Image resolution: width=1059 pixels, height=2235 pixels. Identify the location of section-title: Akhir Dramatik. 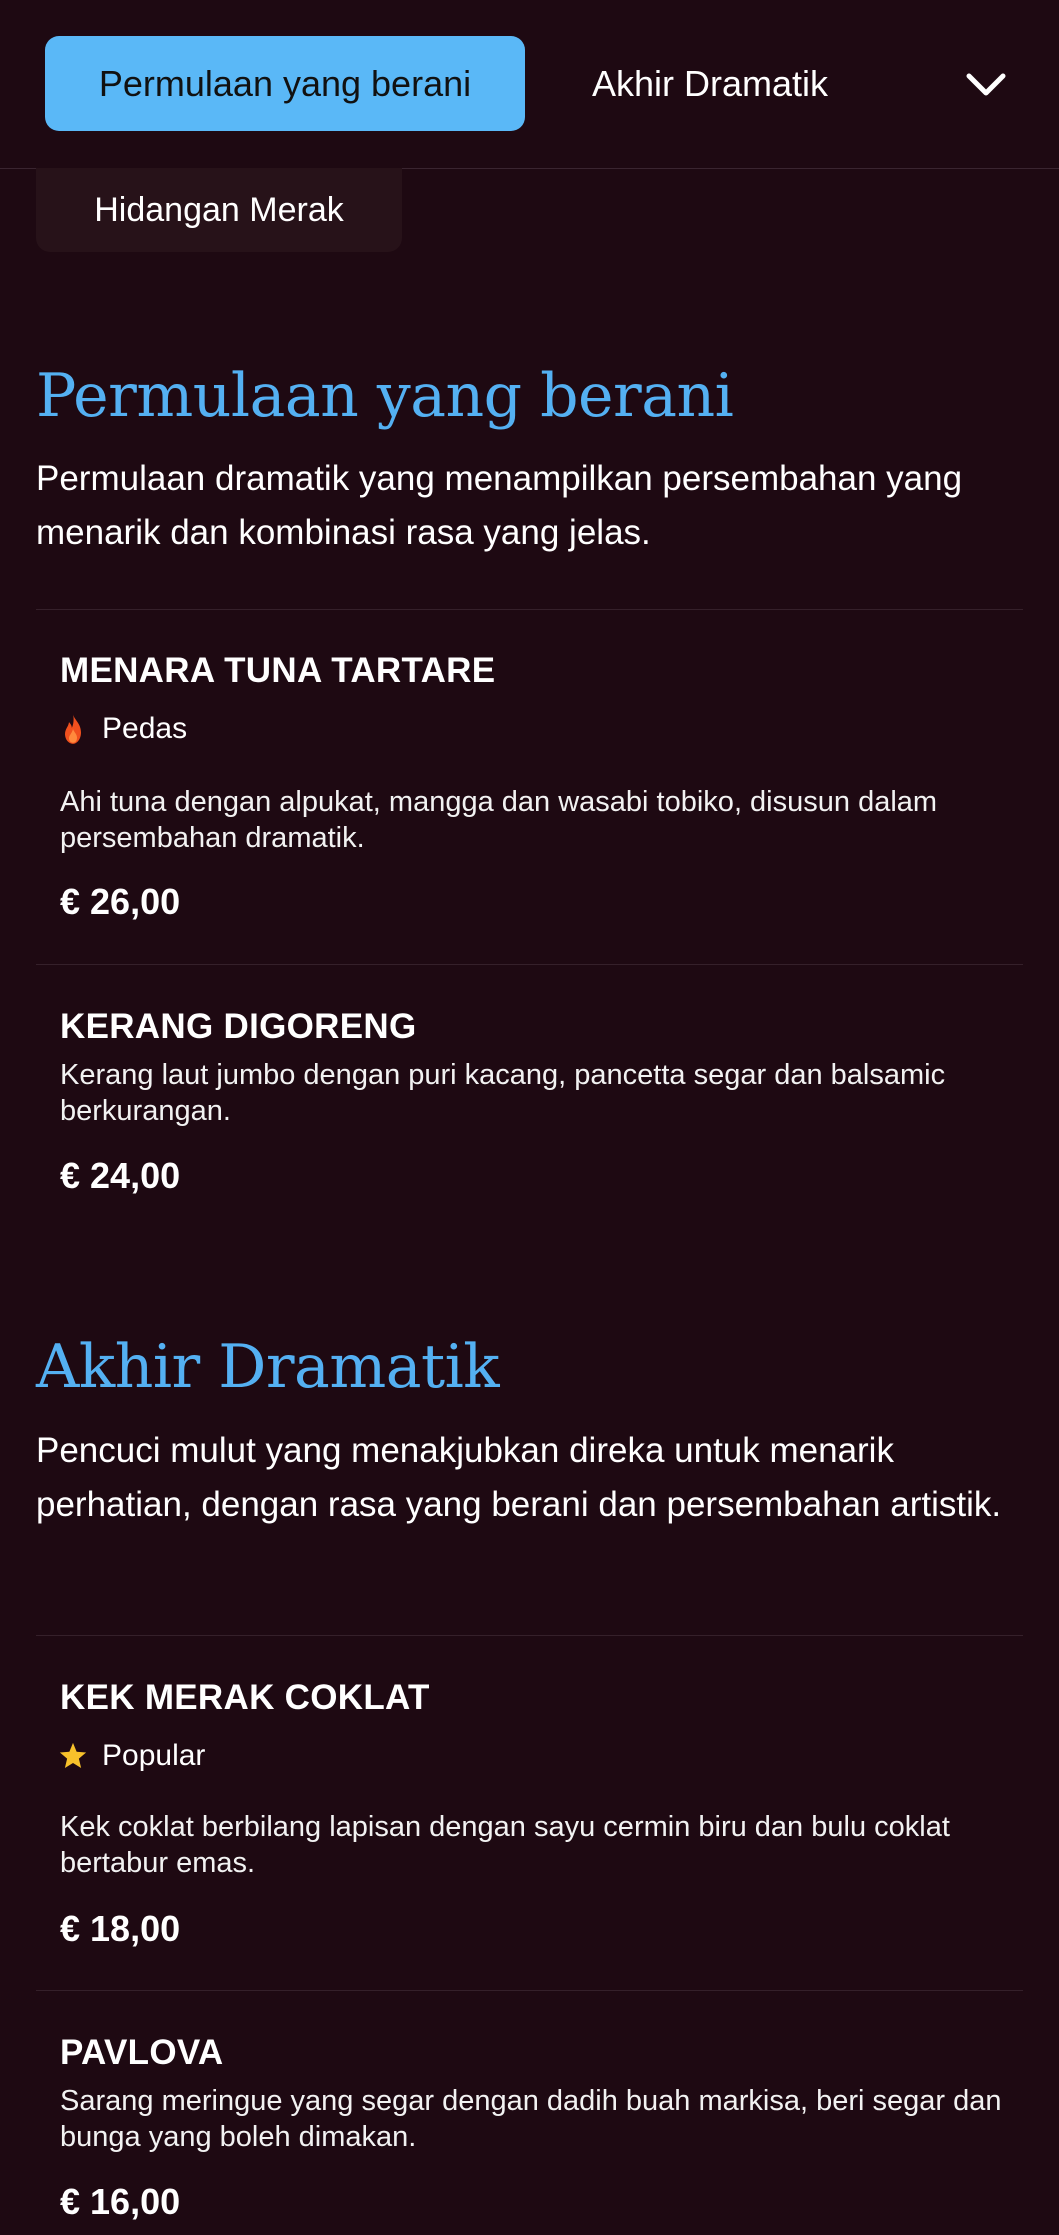
(268, 1367).